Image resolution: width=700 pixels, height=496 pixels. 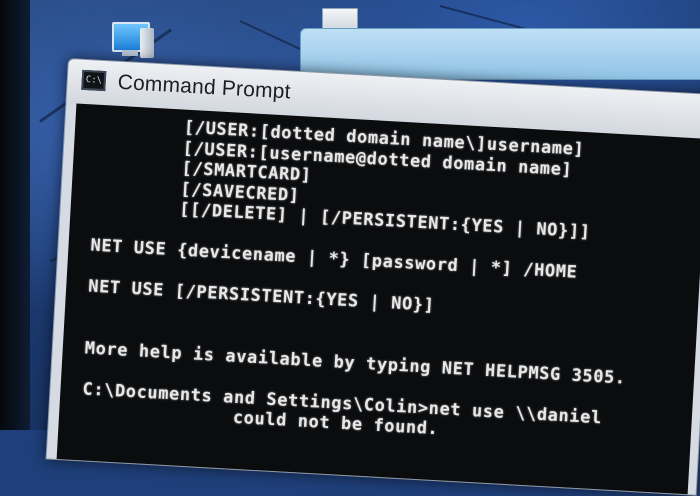 I want to click on command-prompt-icon: C:\, so click(x=94, y=80).